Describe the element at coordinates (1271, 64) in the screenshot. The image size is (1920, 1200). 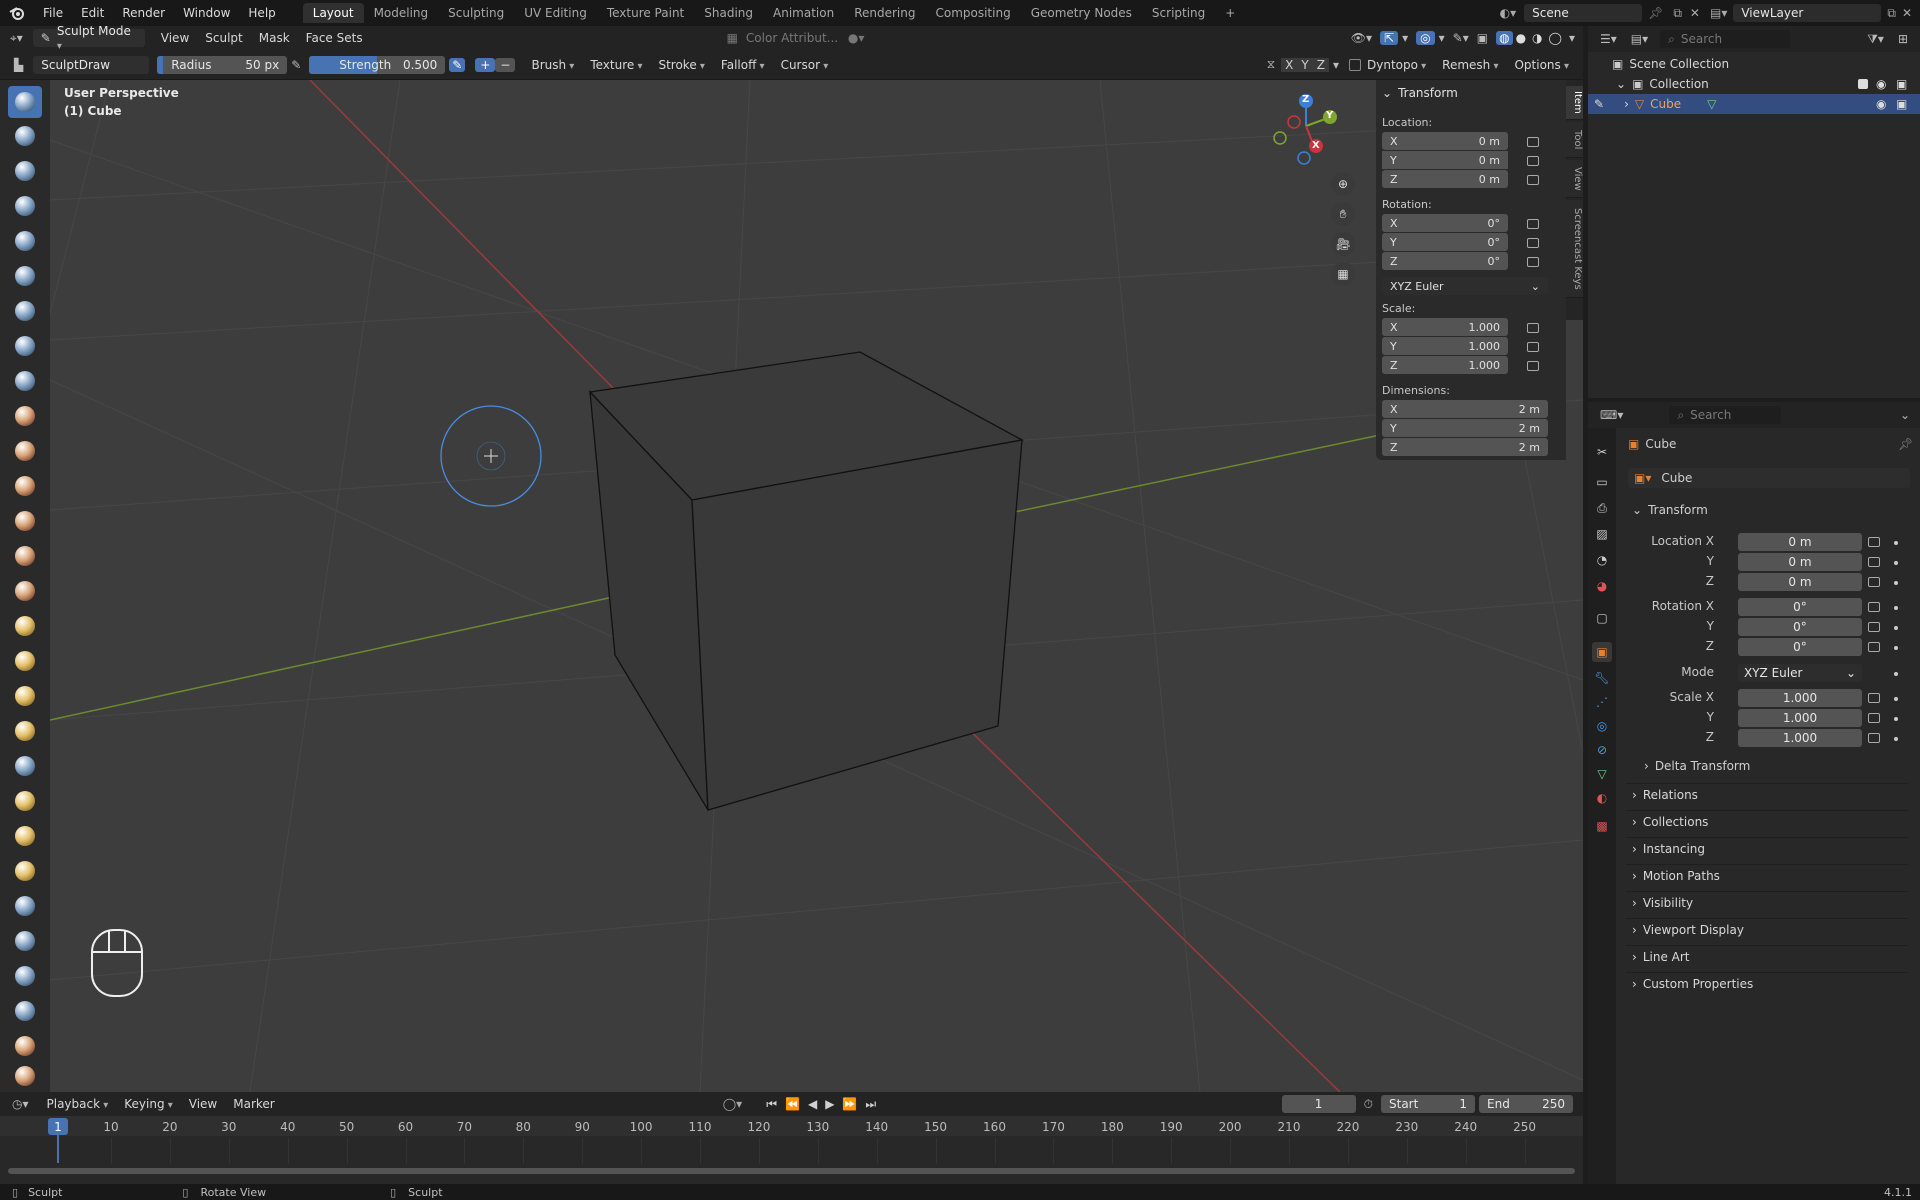
I see `symmetry-icon: ⧖` at that location.